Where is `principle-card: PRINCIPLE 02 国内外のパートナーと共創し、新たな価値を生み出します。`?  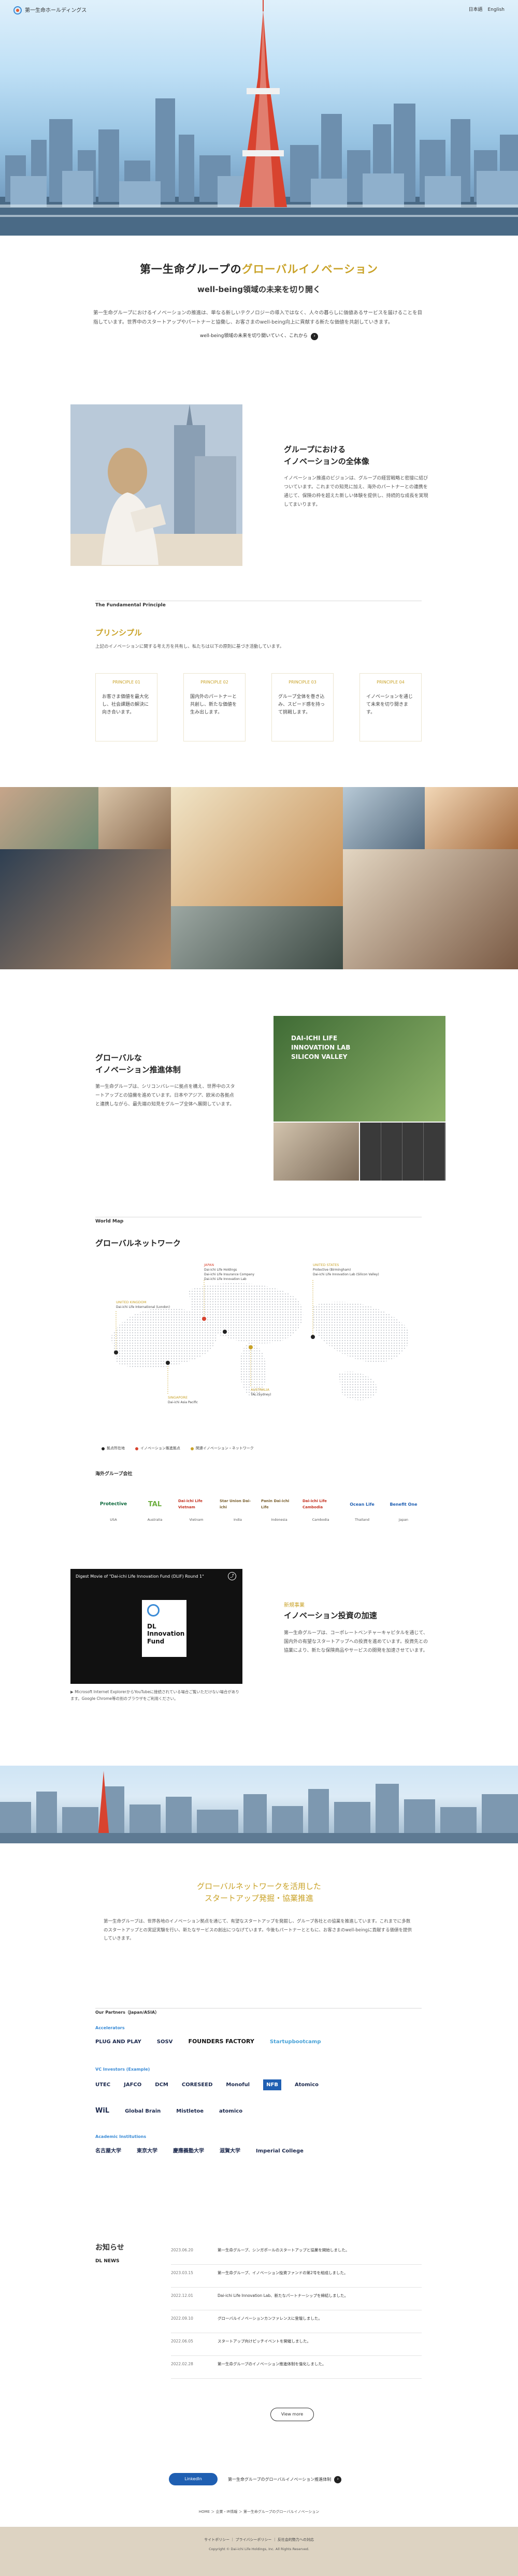
principle-card: PRINCIPLE 02 国内外のパートナーと共創し、新たな価値を生み出します。 is located at coordinates (214, 707).